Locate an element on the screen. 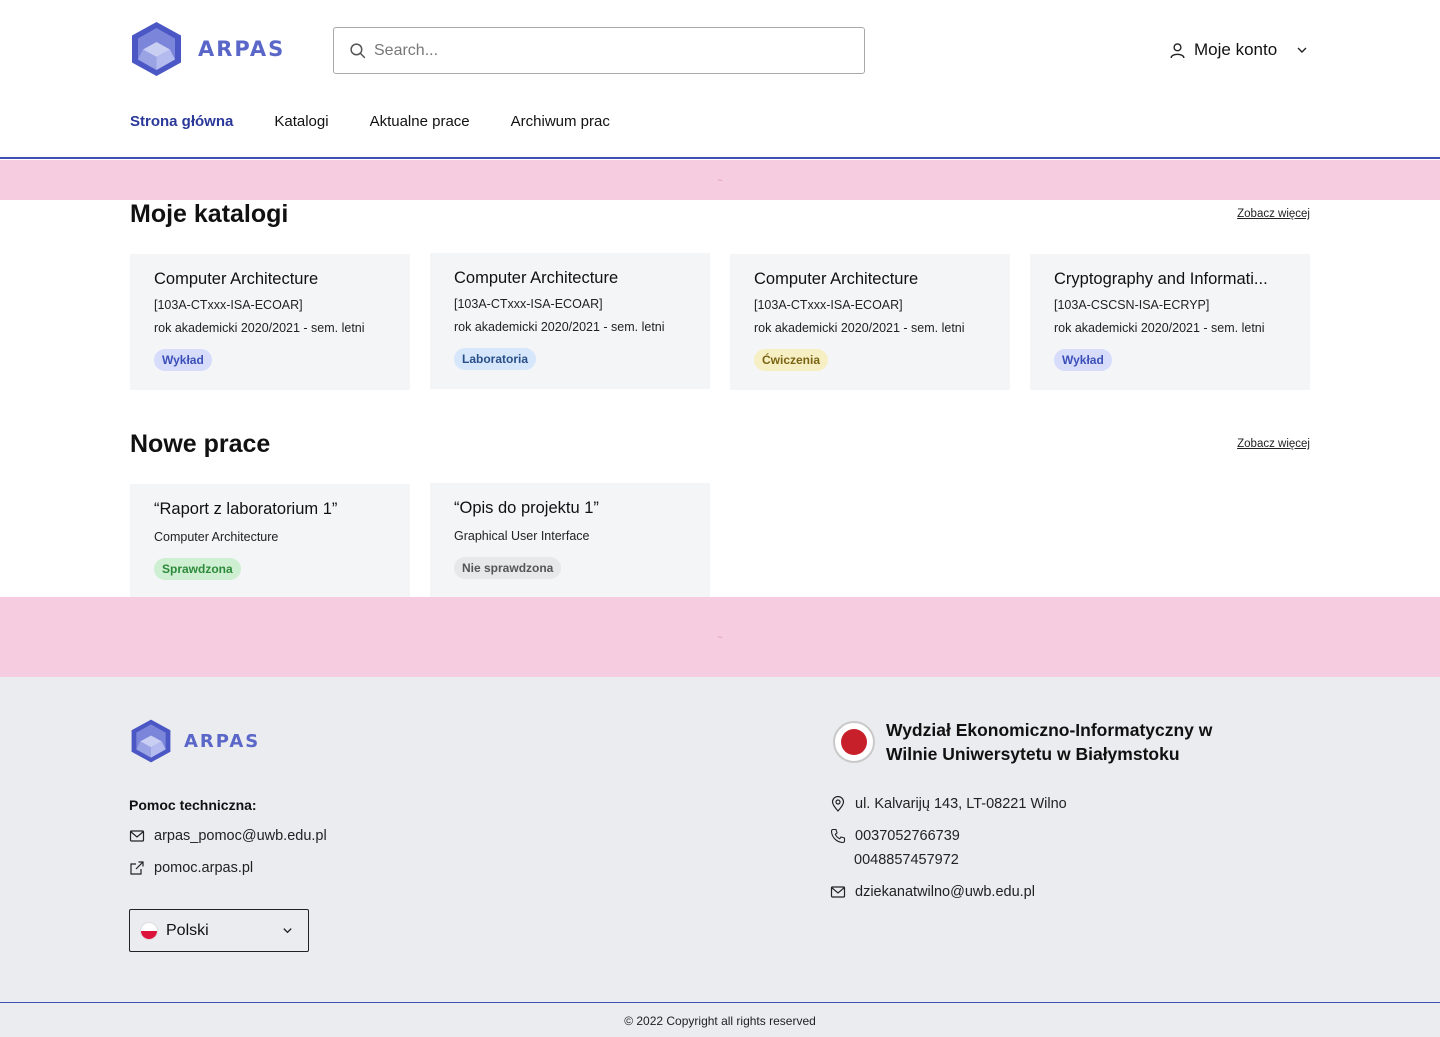  address: ul. Kalvarijų 143, LT-08221 Wilno is located at coordinates (961, 804).